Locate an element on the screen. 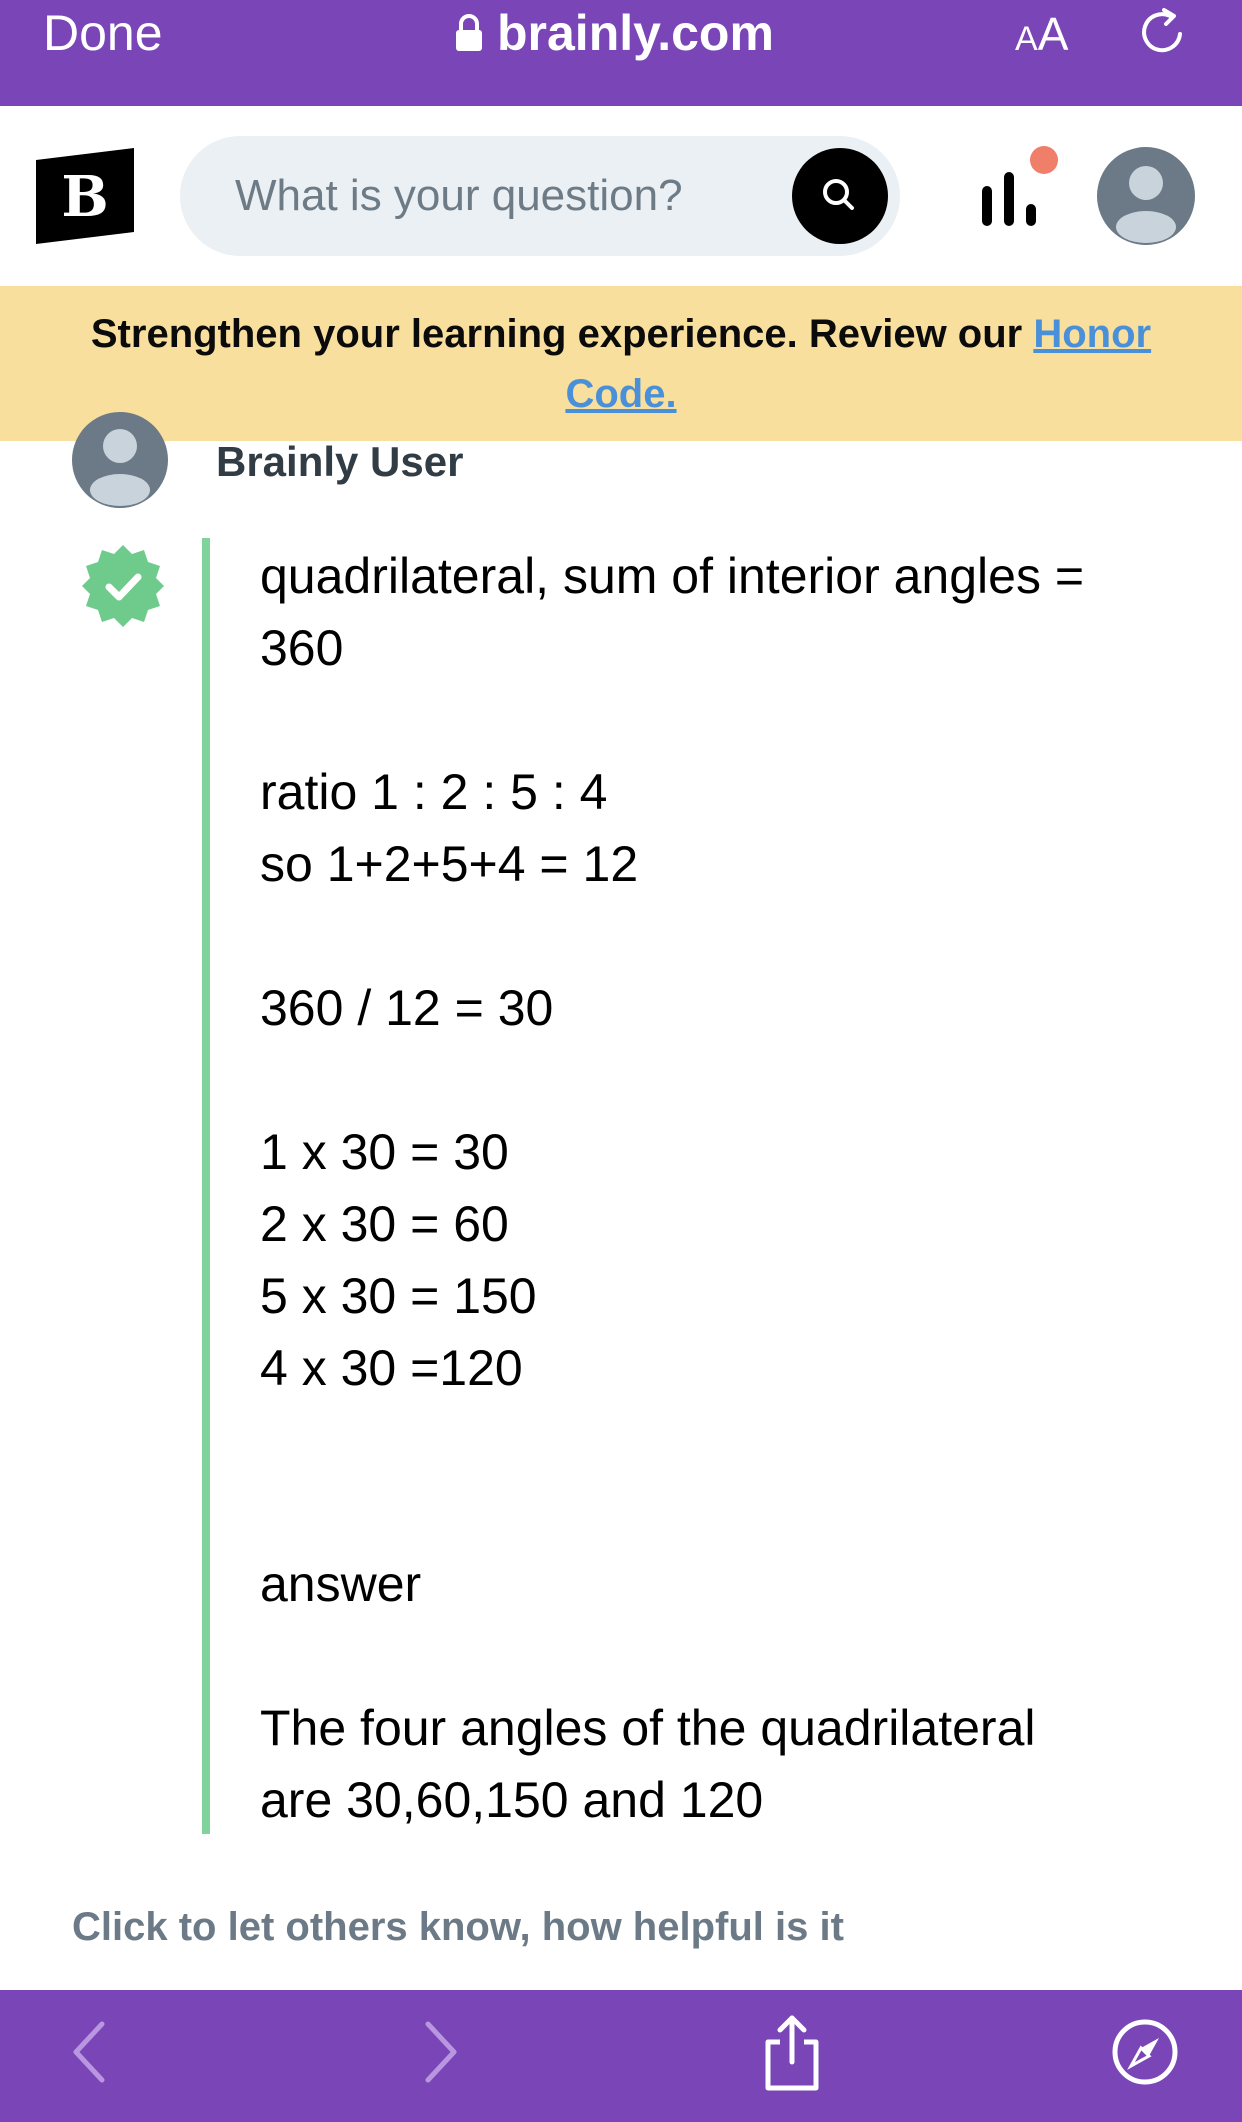  user-avatar is located at coordinates (1146, 196).